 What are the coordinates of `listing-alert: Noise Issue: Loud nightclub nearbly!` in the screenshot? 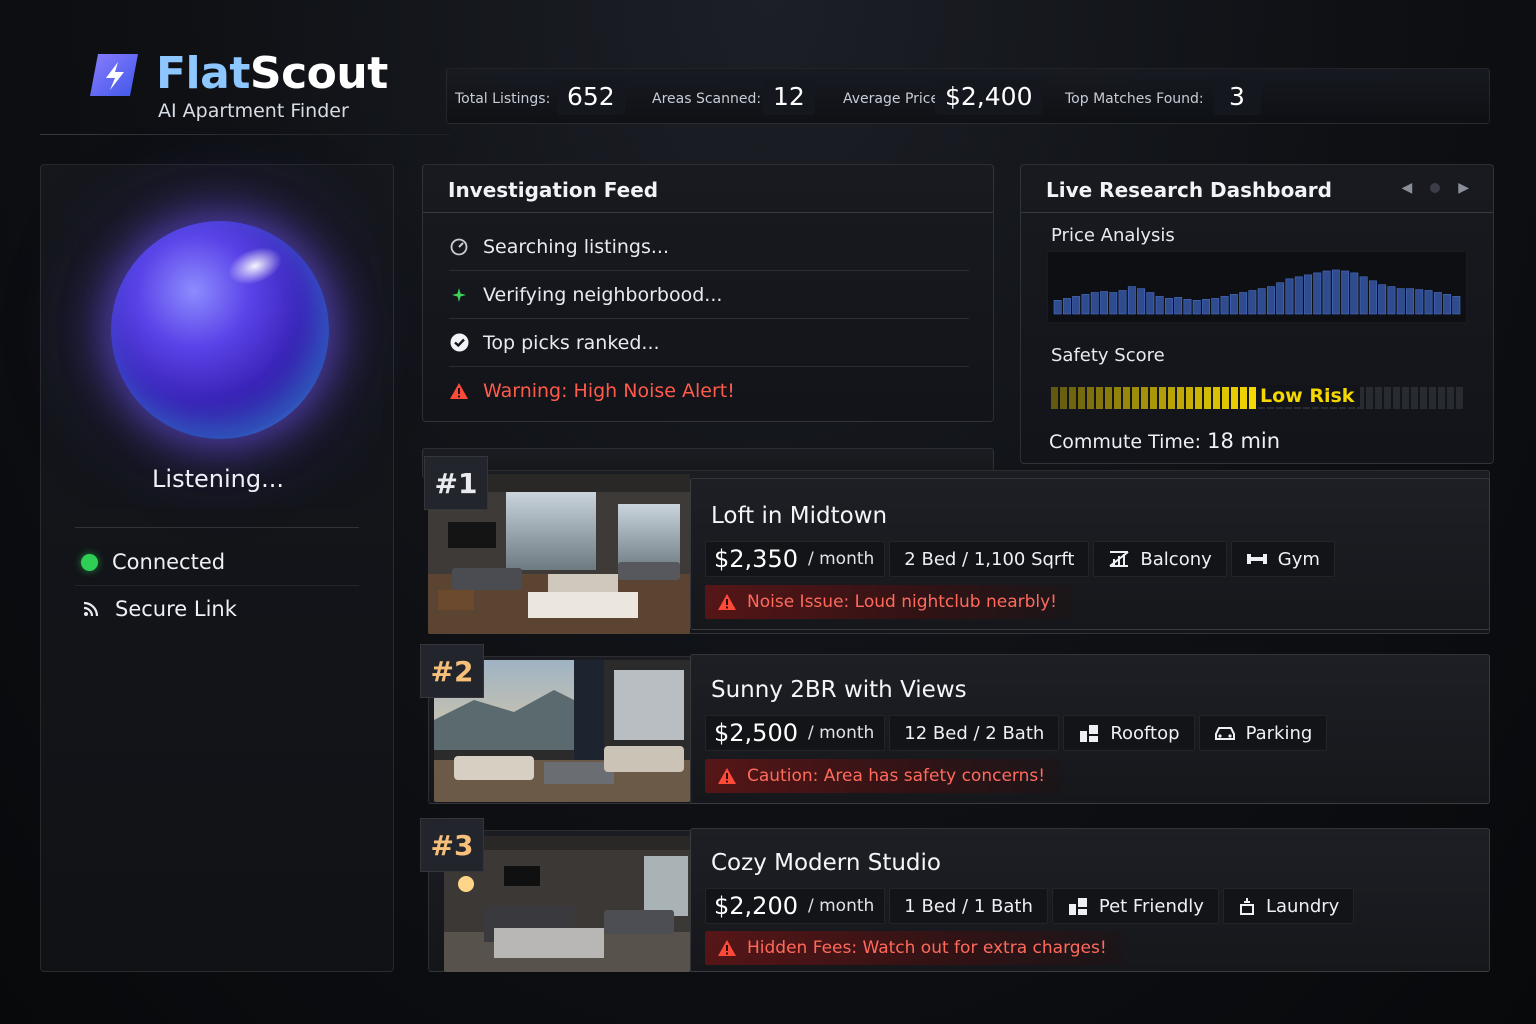 It's located at (889, 602).